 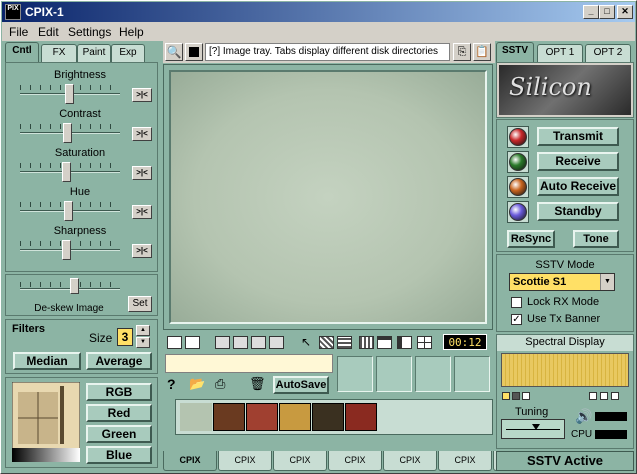 I want to click on grid-icon, so click(x=326, y=342).